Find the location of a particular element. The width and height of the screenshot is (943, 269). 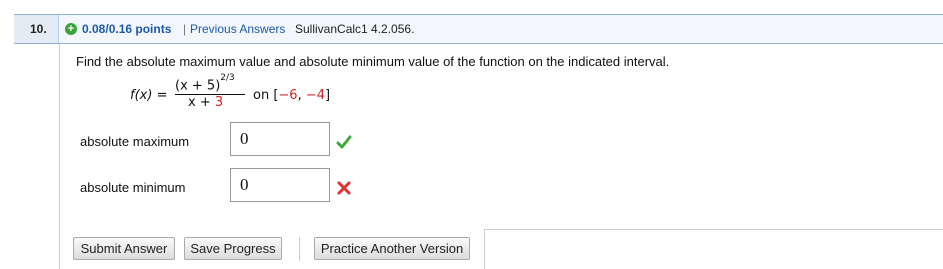

absolute-minimum-label: absolute minimum is located at coordinates (133, 187).